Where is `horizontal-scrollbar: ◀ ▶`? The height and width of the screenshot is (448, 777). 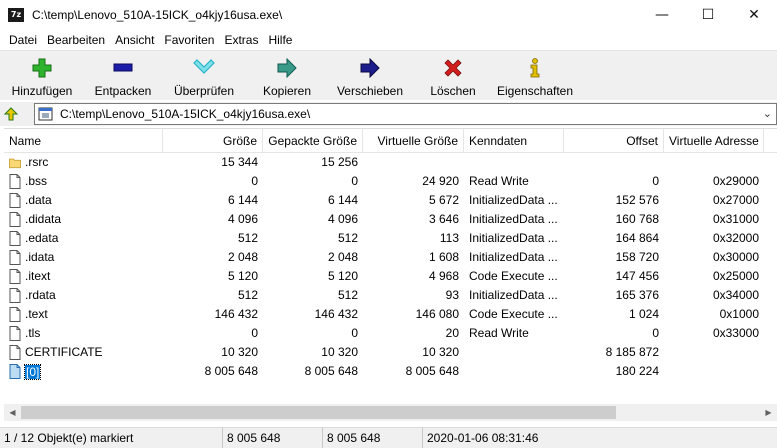
horizontal-scrollbar: ◀ ▶ is located at coordinates (390, 412).